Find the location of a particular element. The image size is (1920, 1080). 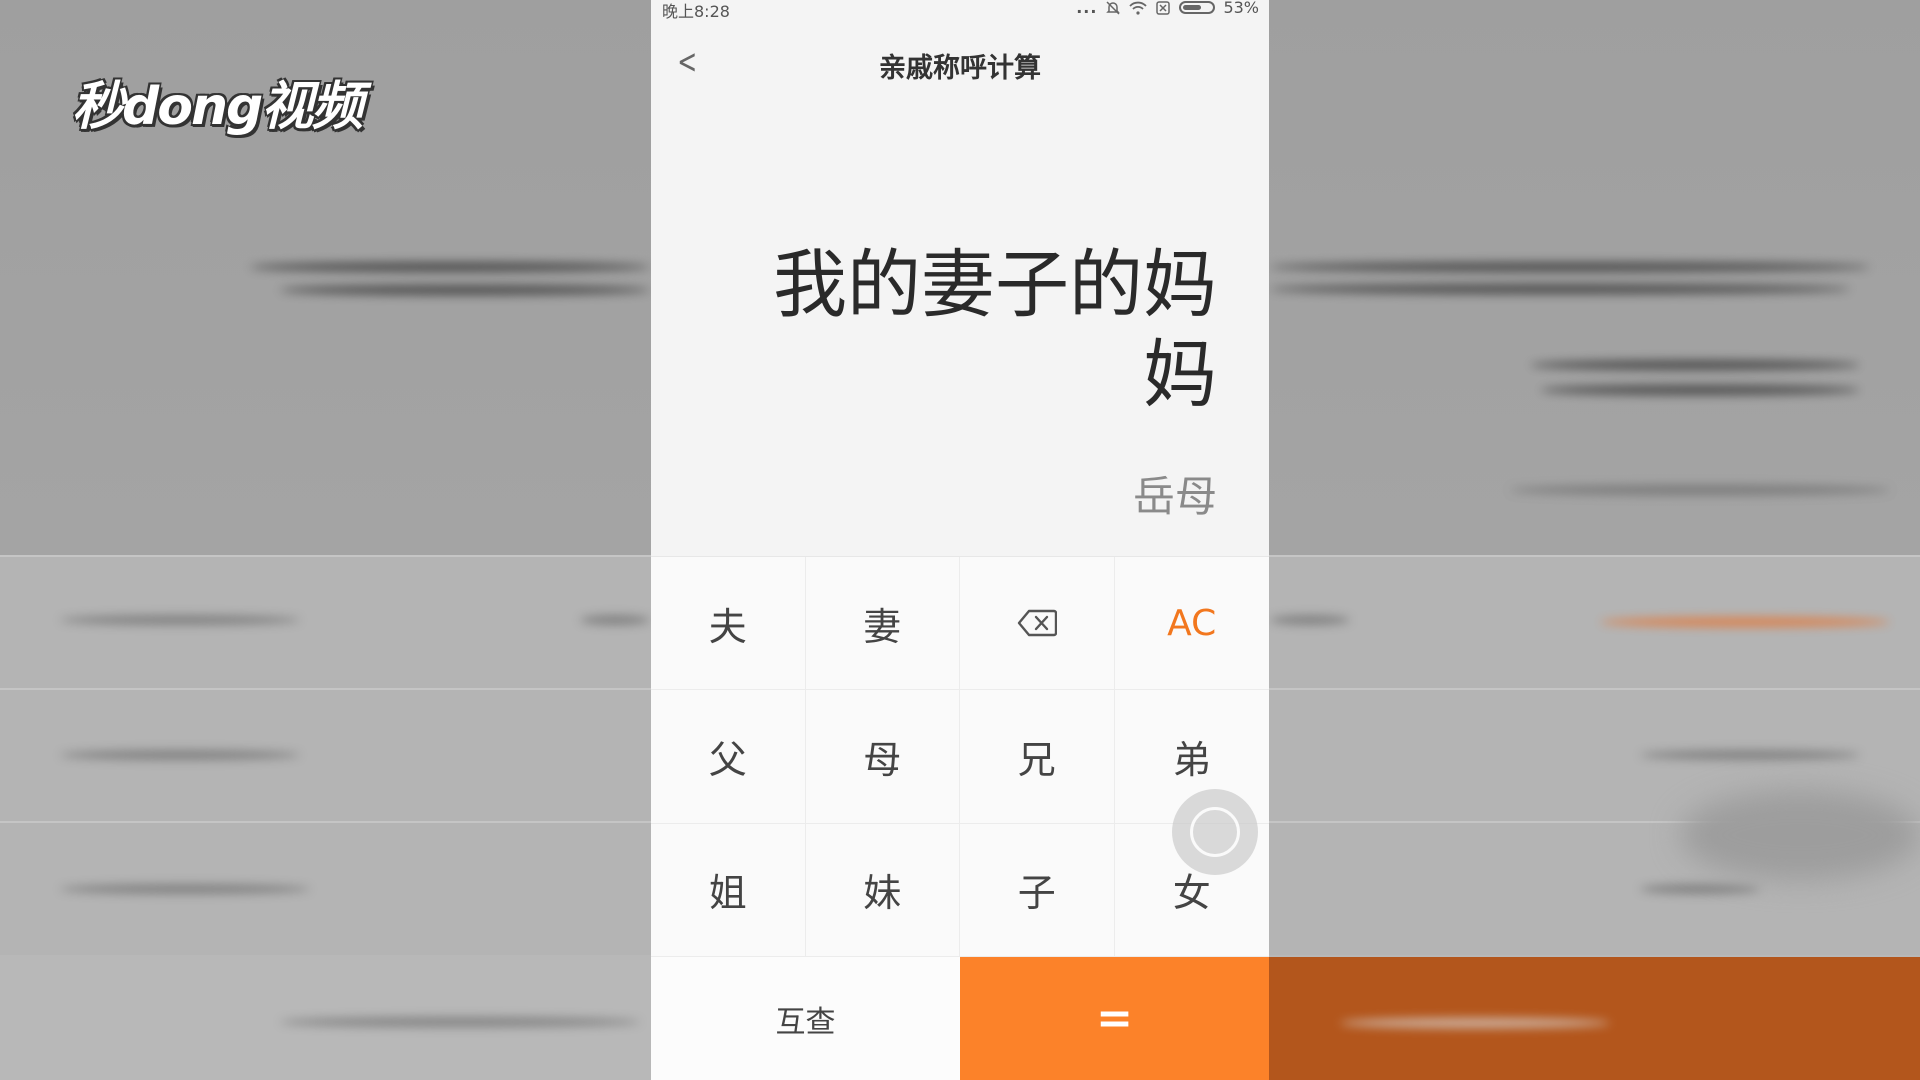

video-logo: 秒dong视频 is located at coordinates (217, 107).